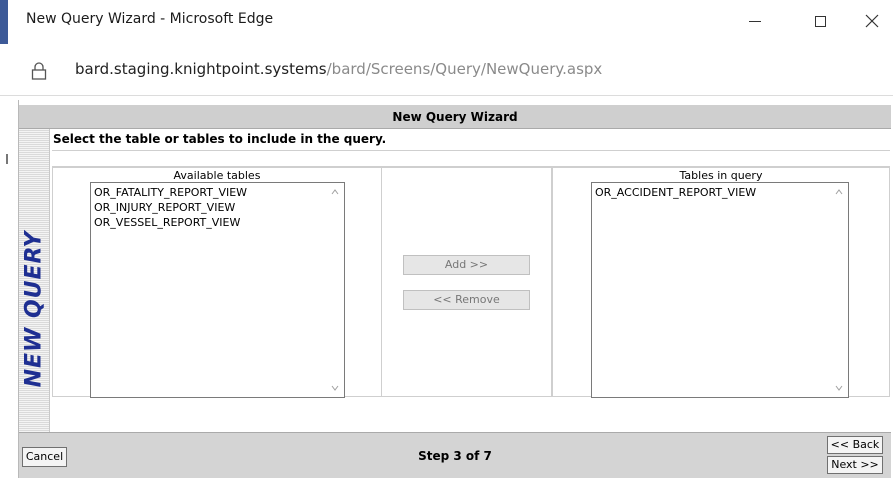  What do you see at coordinates (855, 465) in the screenshot?
I see `next-button: Next >>` at bounding box center [855, 465].